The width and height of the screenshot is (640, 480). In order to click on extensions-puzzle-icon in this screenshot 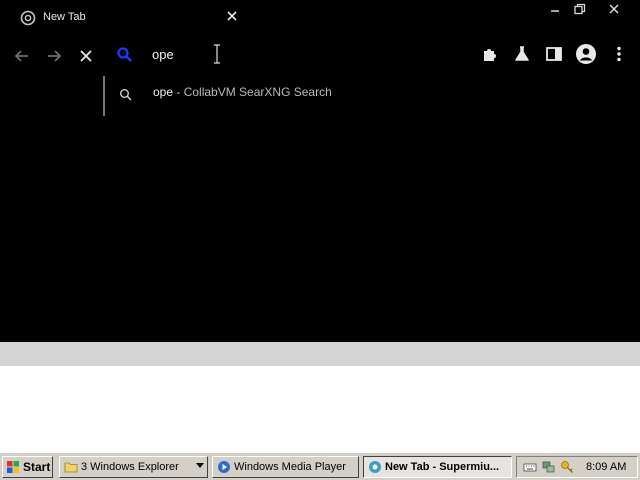, I will do `click(490, 54)`.